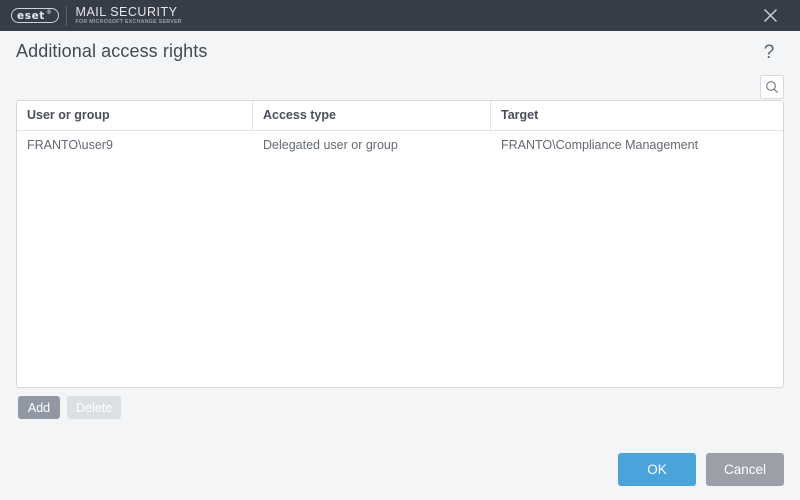 The width and height of the screenshot is (800, 500). I want to click on close-button, so click(770, 15).